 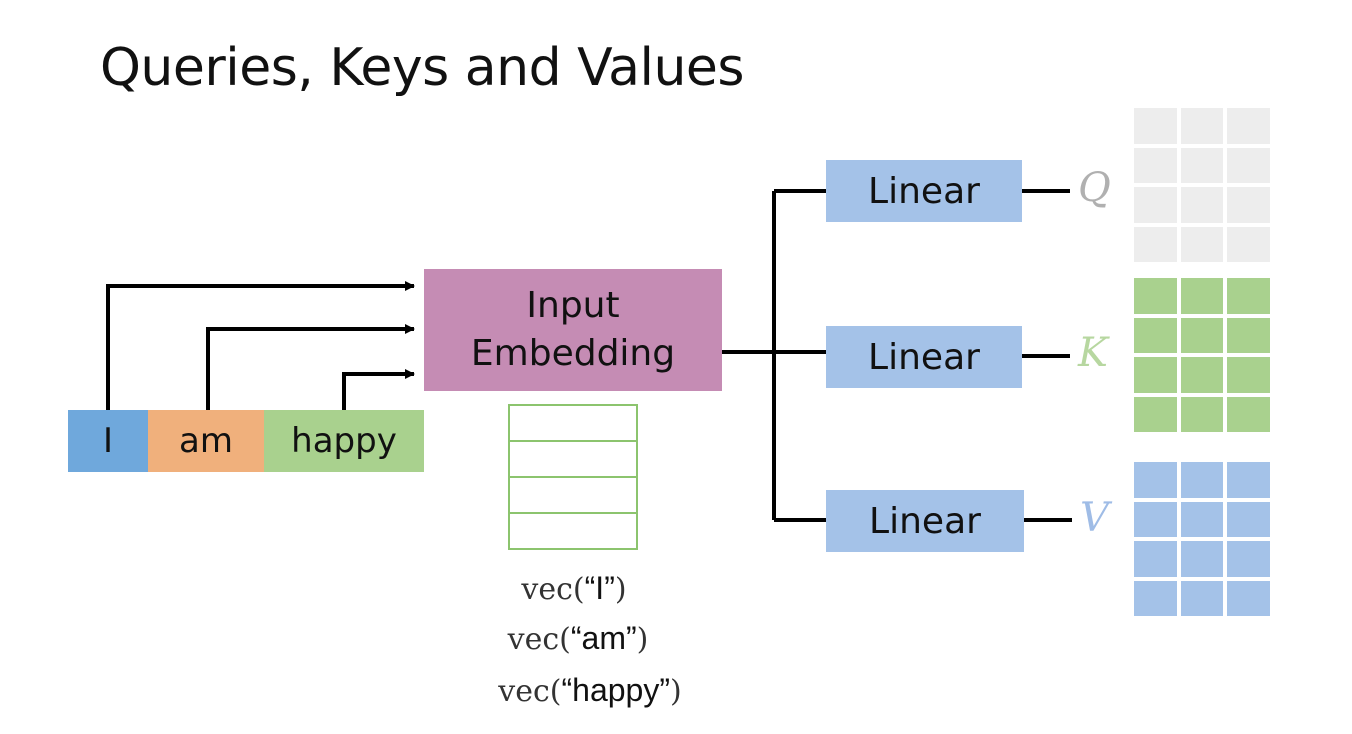 I want to click on vec-label-I: vec(“I”), so click(x=574, y=588).